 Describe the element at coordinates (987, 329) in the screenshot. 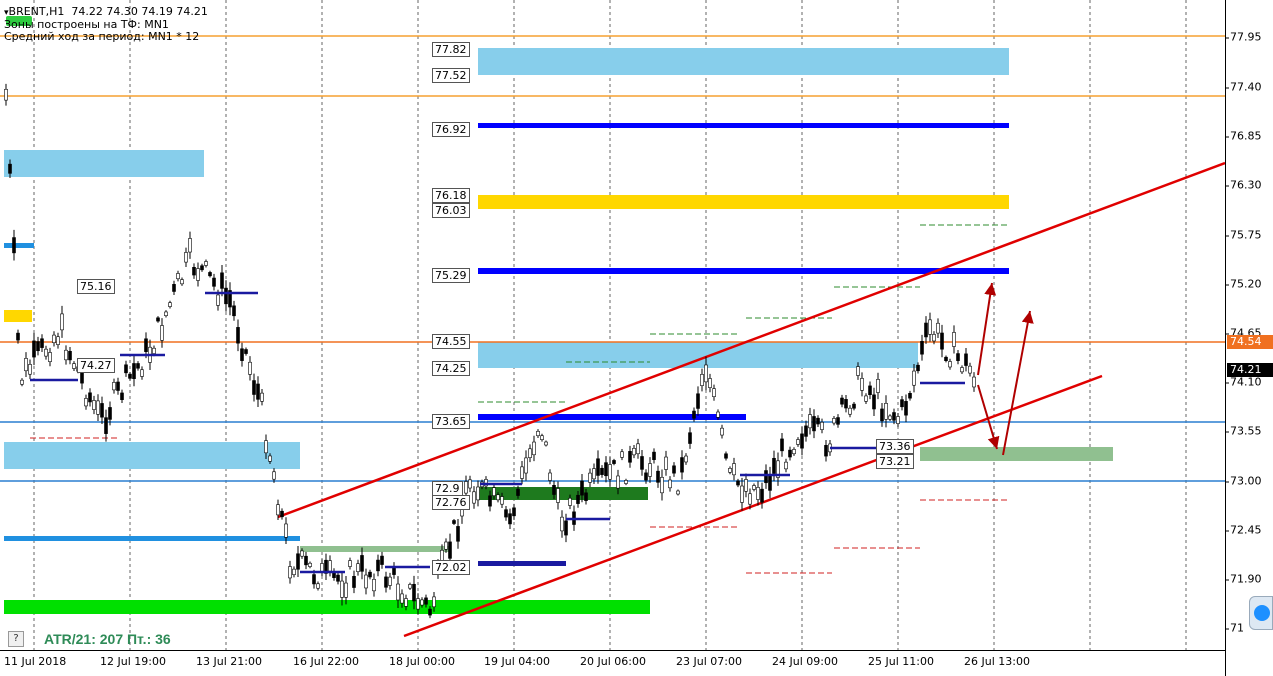

I see `forecast-arrow` at that location.